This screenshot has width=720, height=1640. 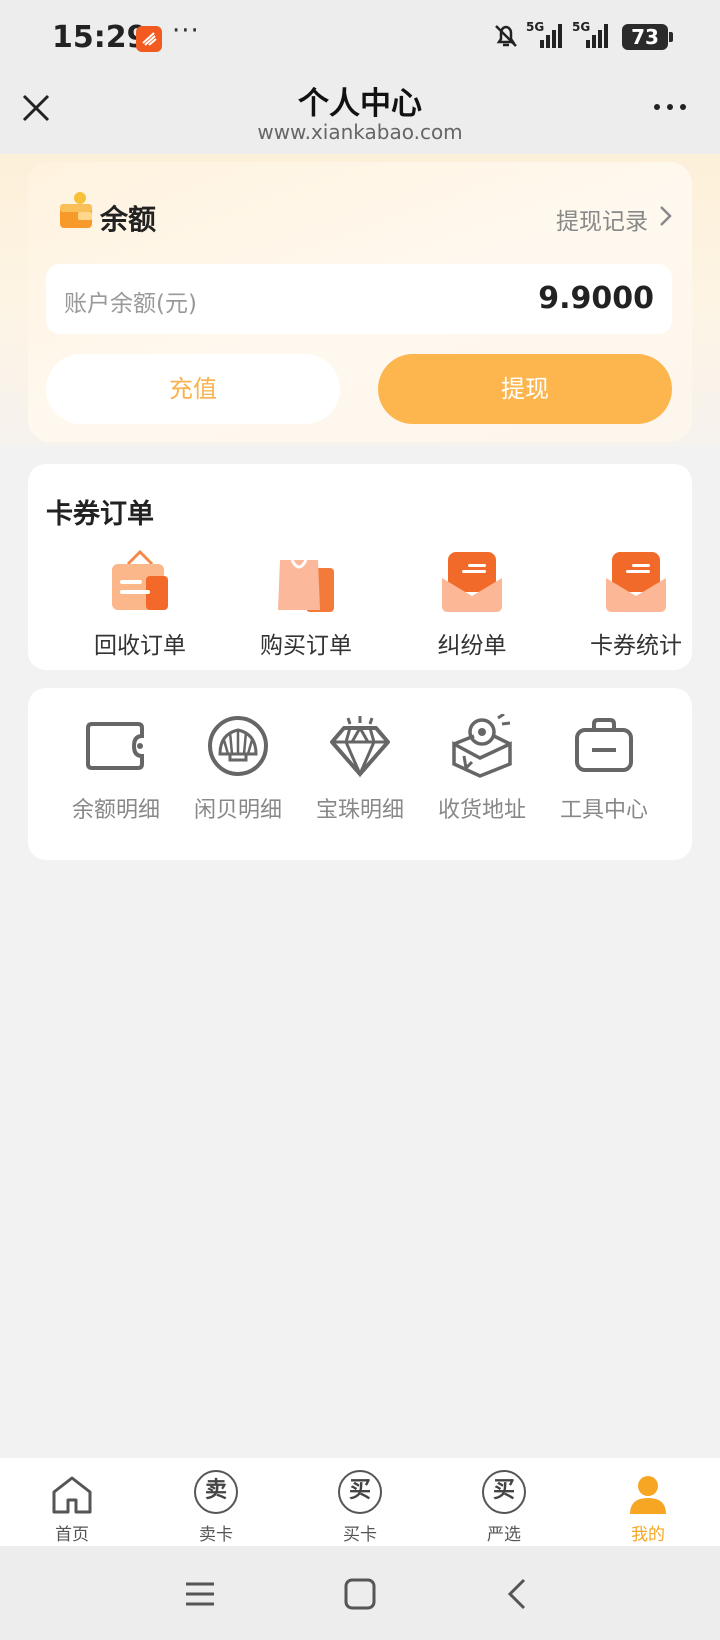 What do you see at coordinates (504, 1492) in the screenshot?
I see `select-buy-icon: 买` at bounding box center [504, 1492].